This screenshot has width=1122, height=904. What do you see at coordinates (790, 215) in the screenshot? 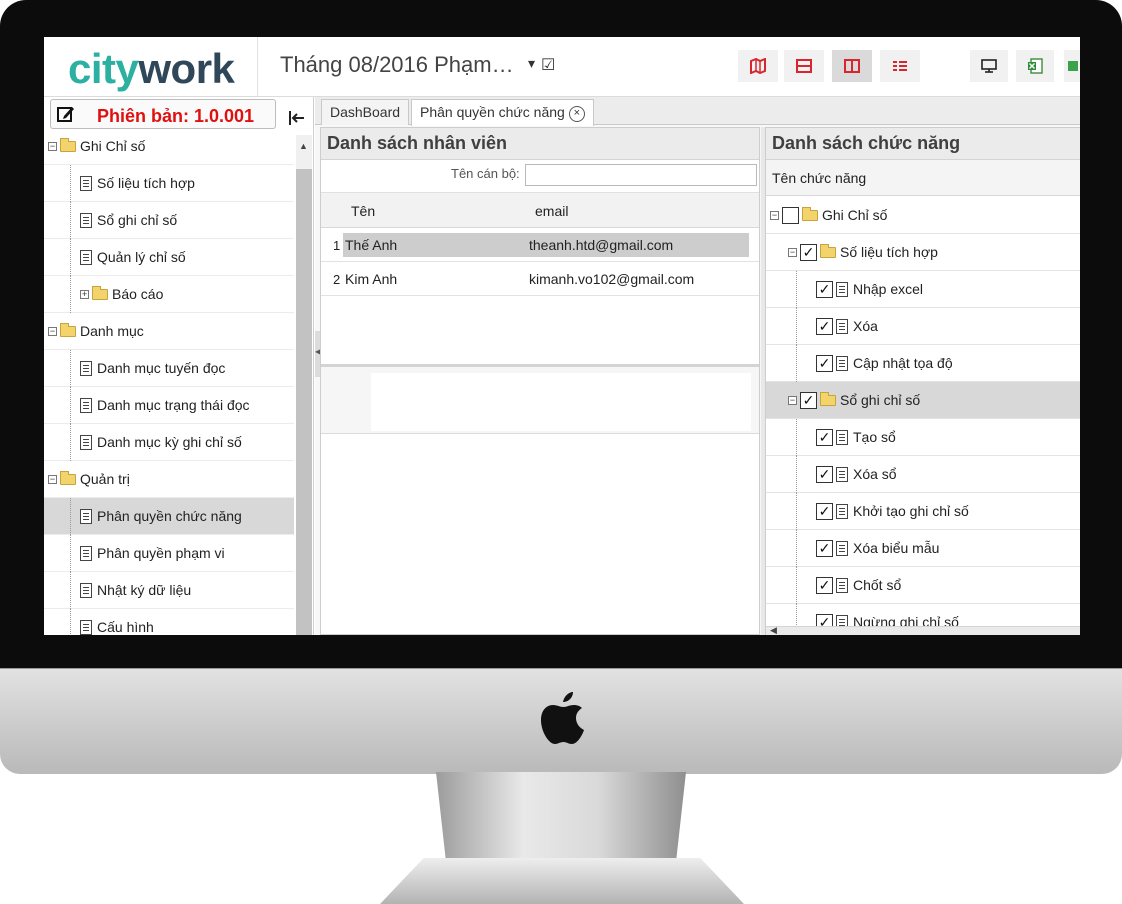
I see `permission-checkbox` at bounding box center [790, 215].